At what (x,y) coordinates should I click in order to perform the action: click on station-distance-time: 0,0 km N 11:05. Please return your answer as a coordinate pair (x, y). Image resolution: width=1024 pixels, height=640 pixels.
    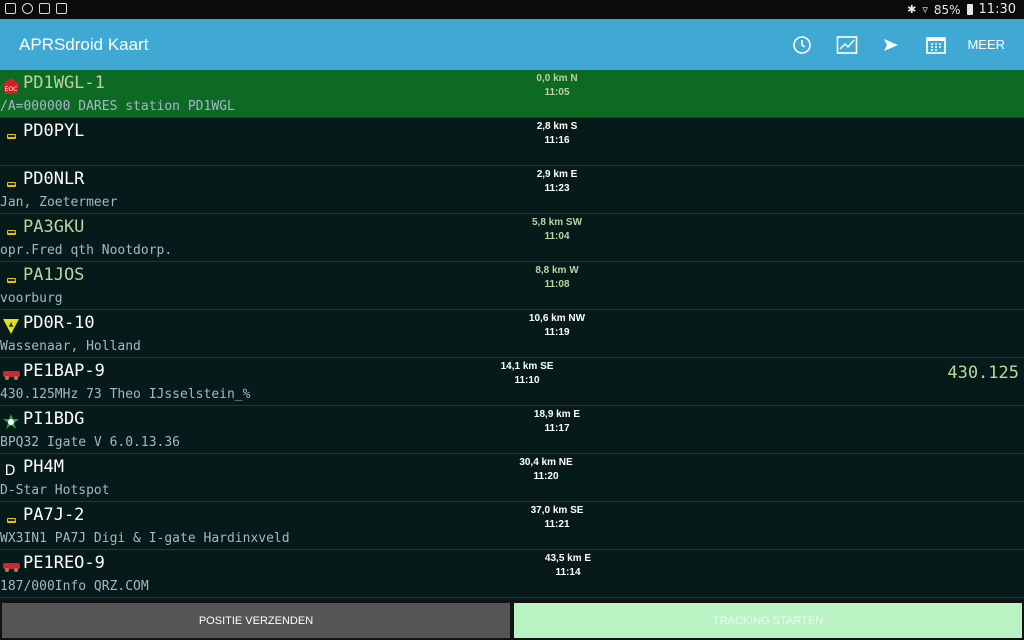
    Looking at the image, I should click on (557, 86).